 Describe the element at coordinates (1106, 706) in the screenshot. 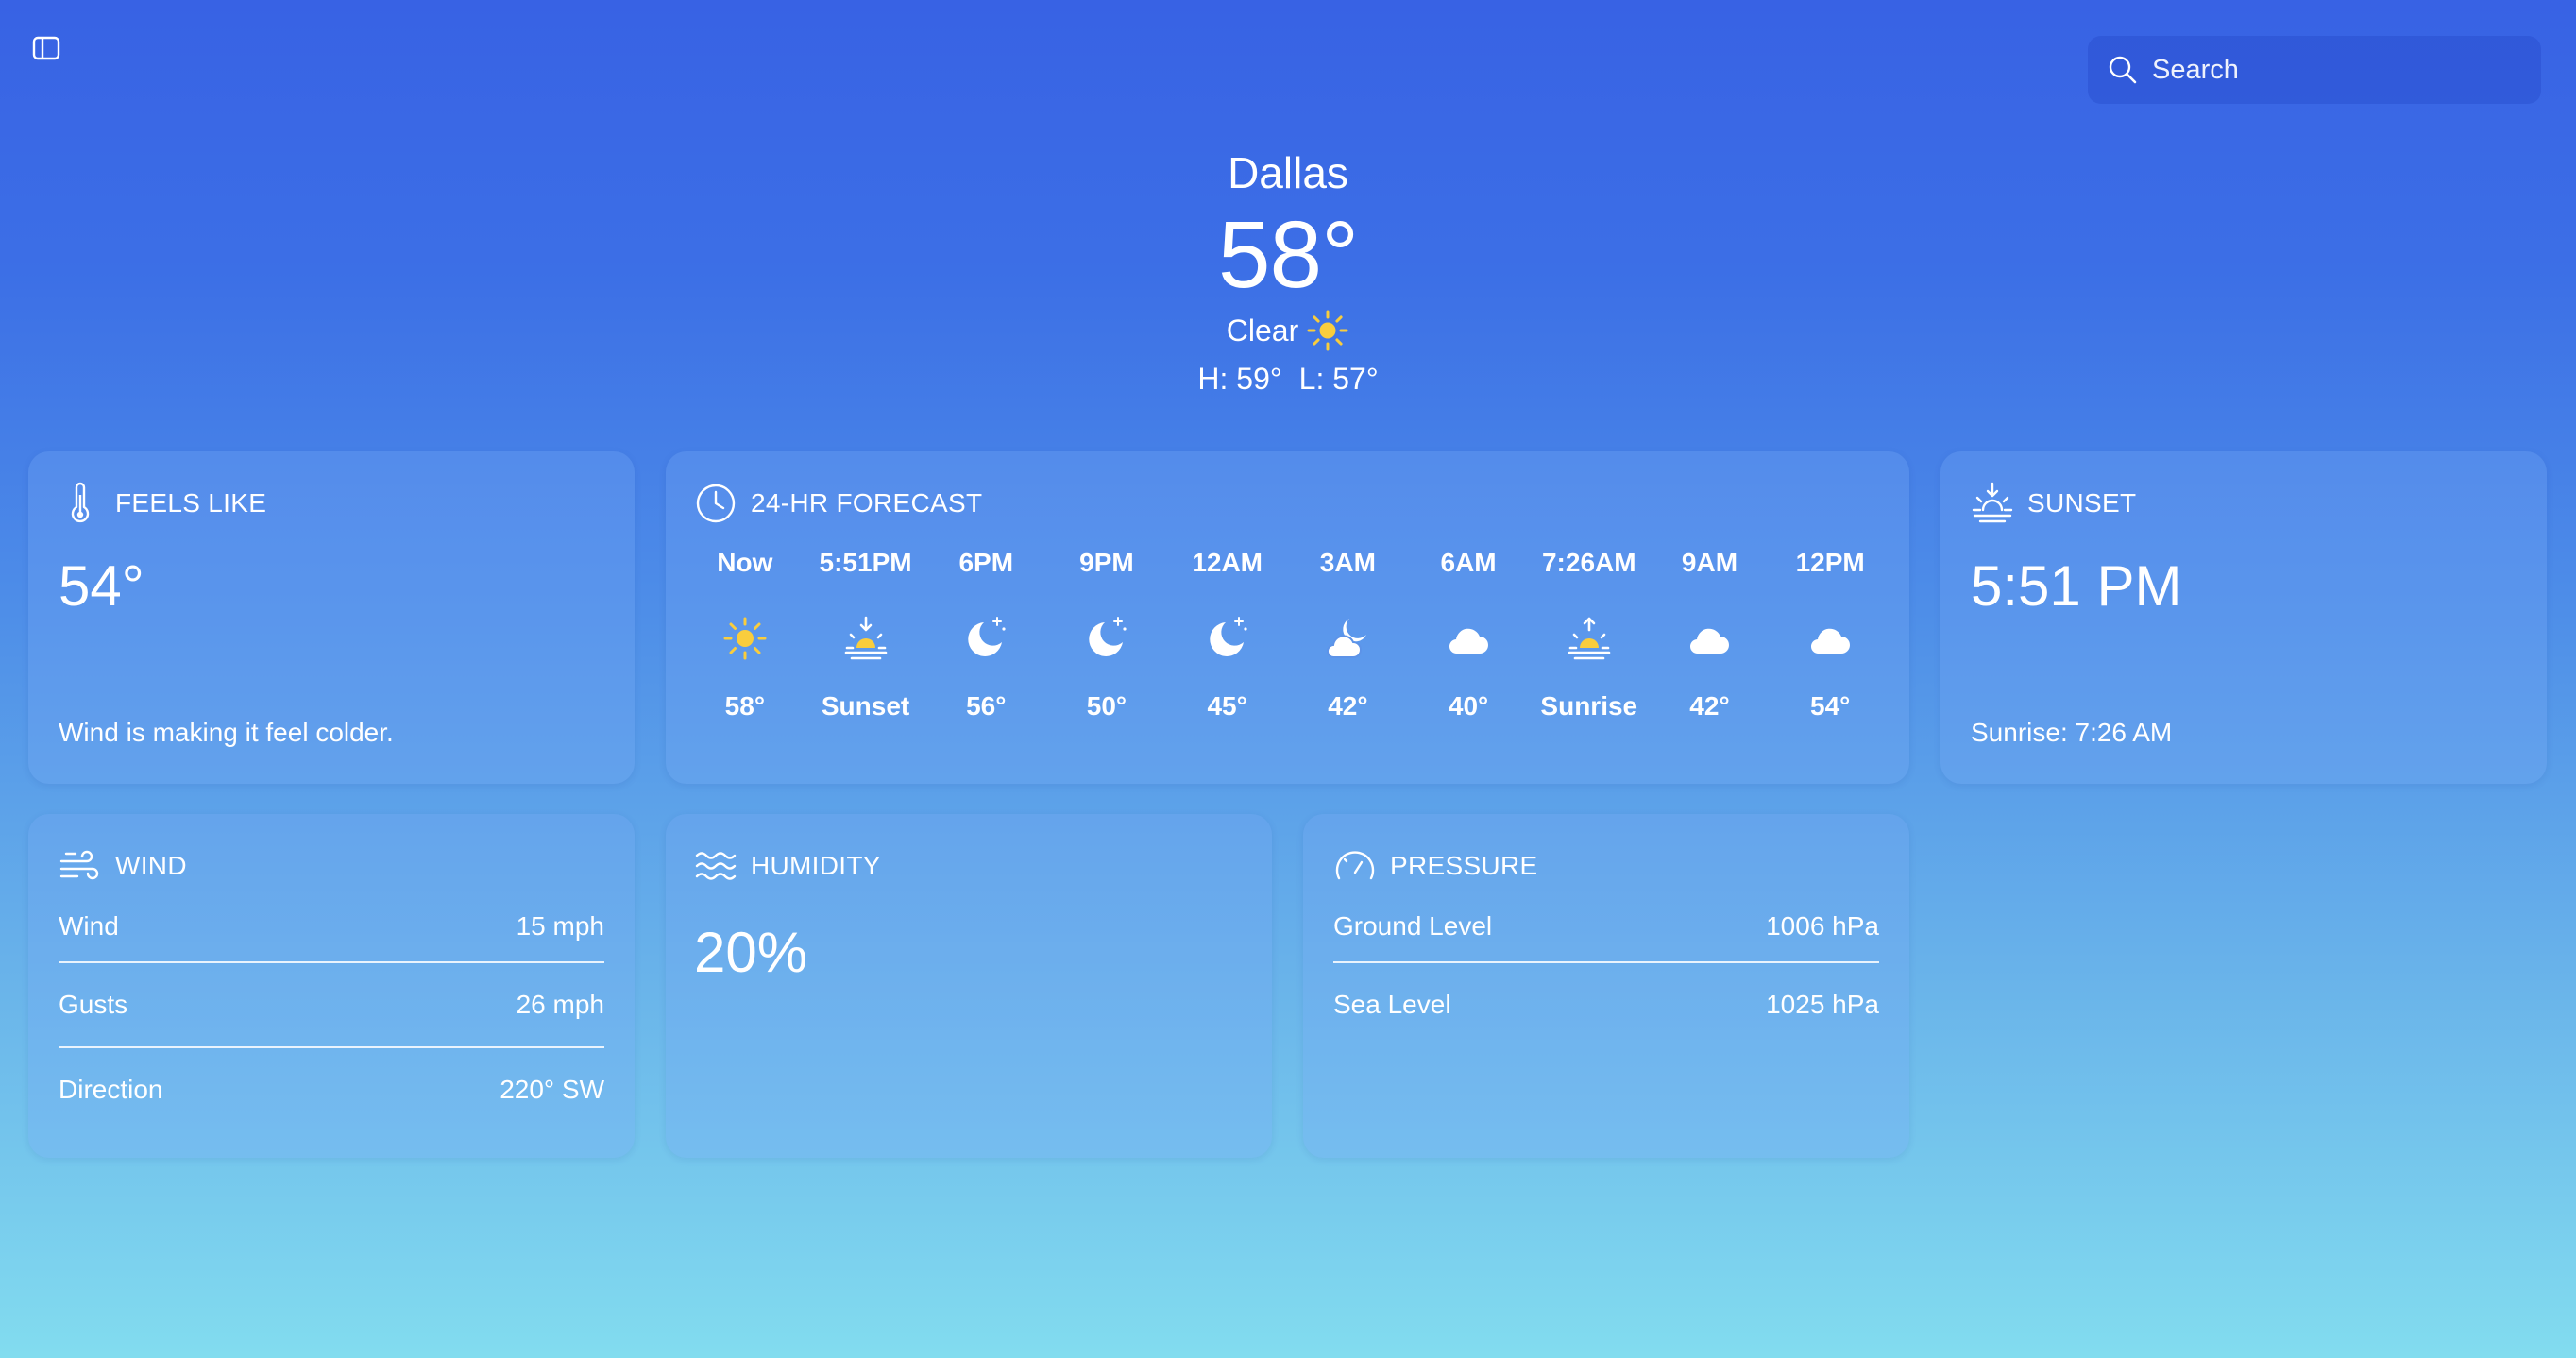

I see `forecast-value: 50°` at that location.